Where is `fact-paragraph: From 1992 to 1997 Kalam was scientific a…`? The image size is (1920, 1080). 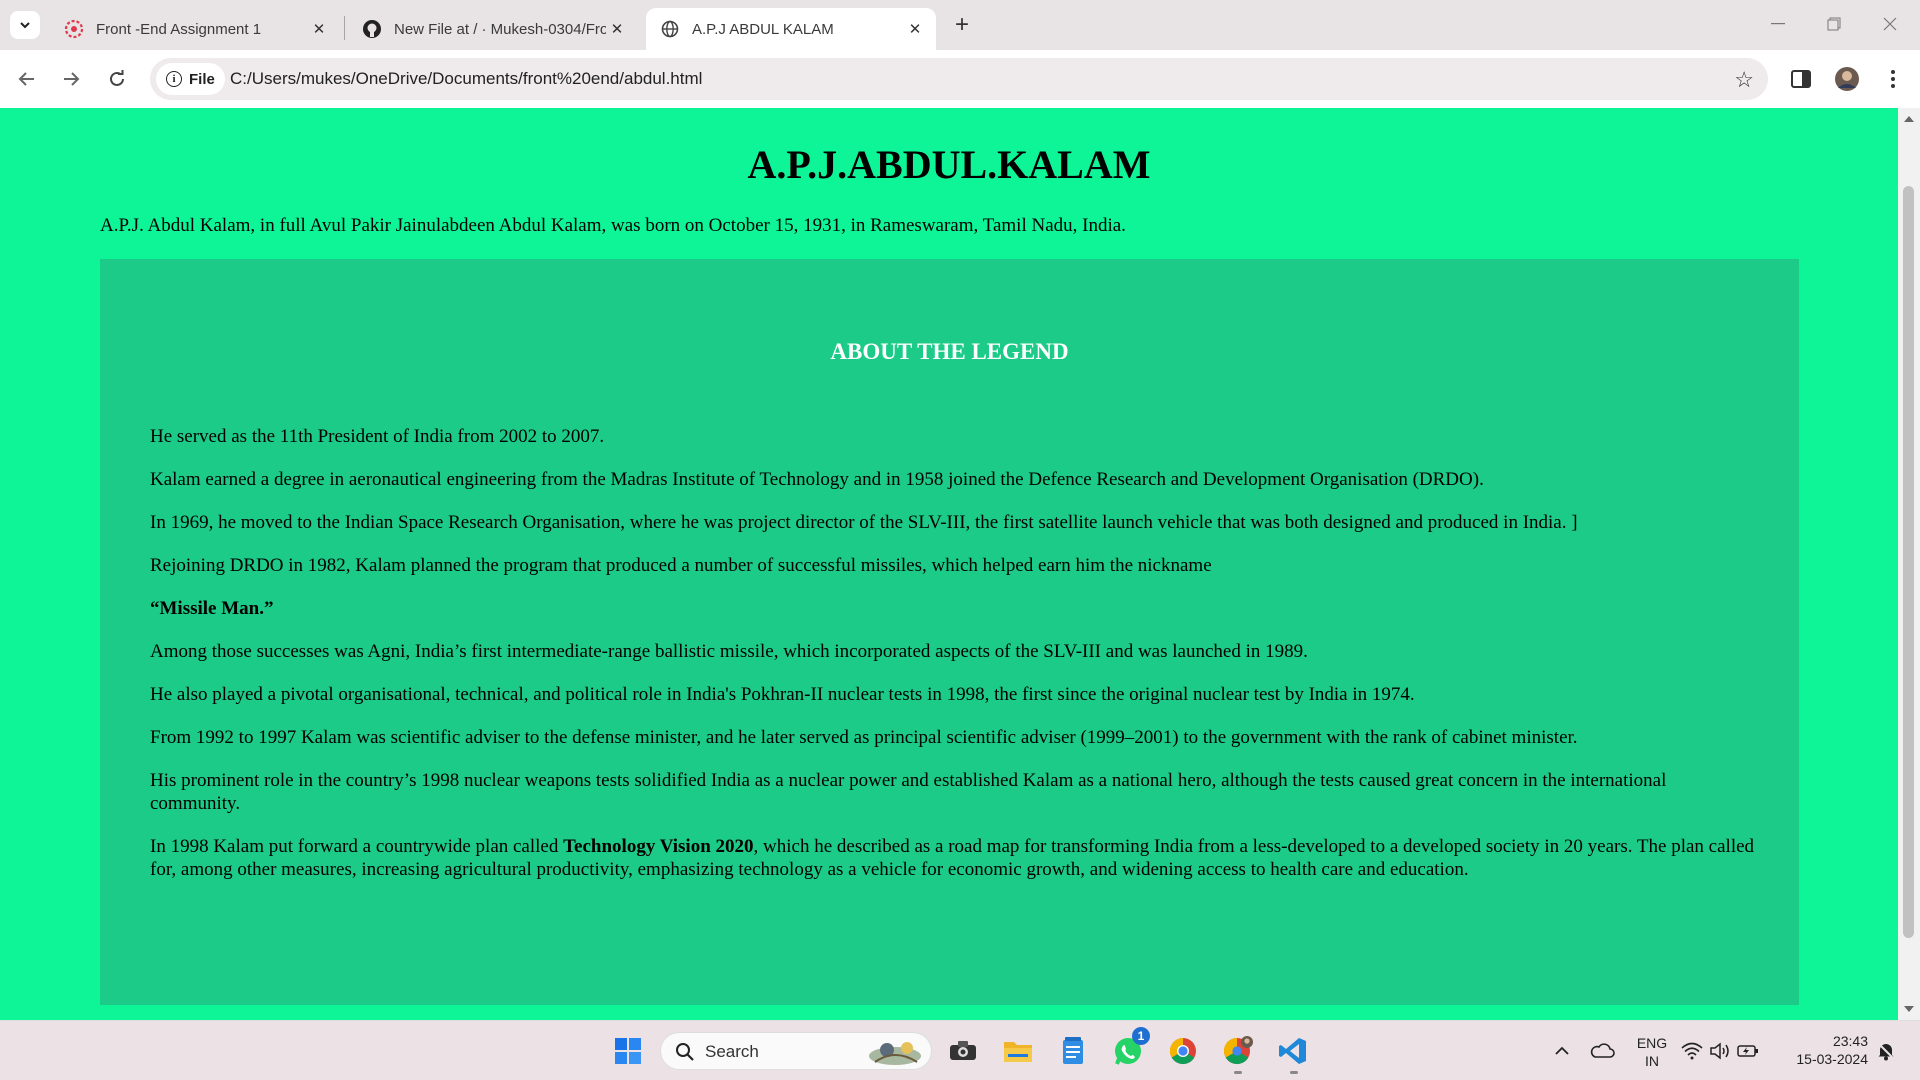 fact-paragraph: From 1992 to 1997 Kalam was scientific a… is located at coordinates (864, 737).